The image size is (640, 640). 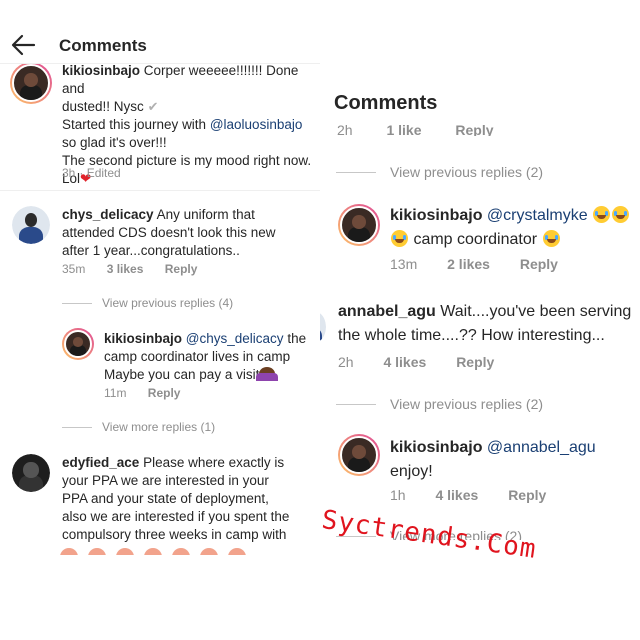 I want to click on comment-meta: 35m 3 likes Reply, so click(x=130, y=269).